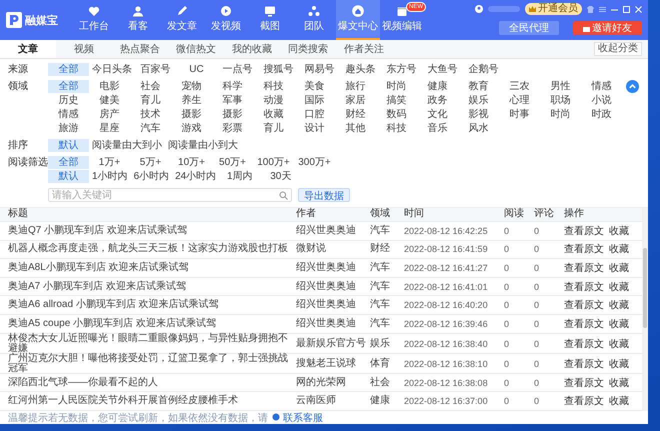 Image resolution: width=660 pixels, height=431 pixels. Describe the element at coordinates (232, 162) in the screenshot. I see `filter-option: 50万+` at that location.